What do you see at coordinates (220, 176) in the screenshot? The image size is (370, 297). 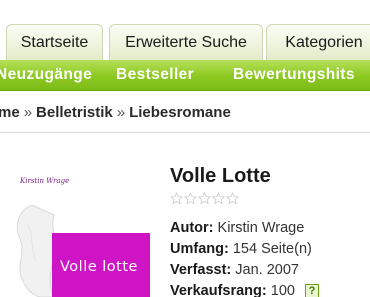 I see `book-title: Volle Lotte` at bounding box center [220, 176].